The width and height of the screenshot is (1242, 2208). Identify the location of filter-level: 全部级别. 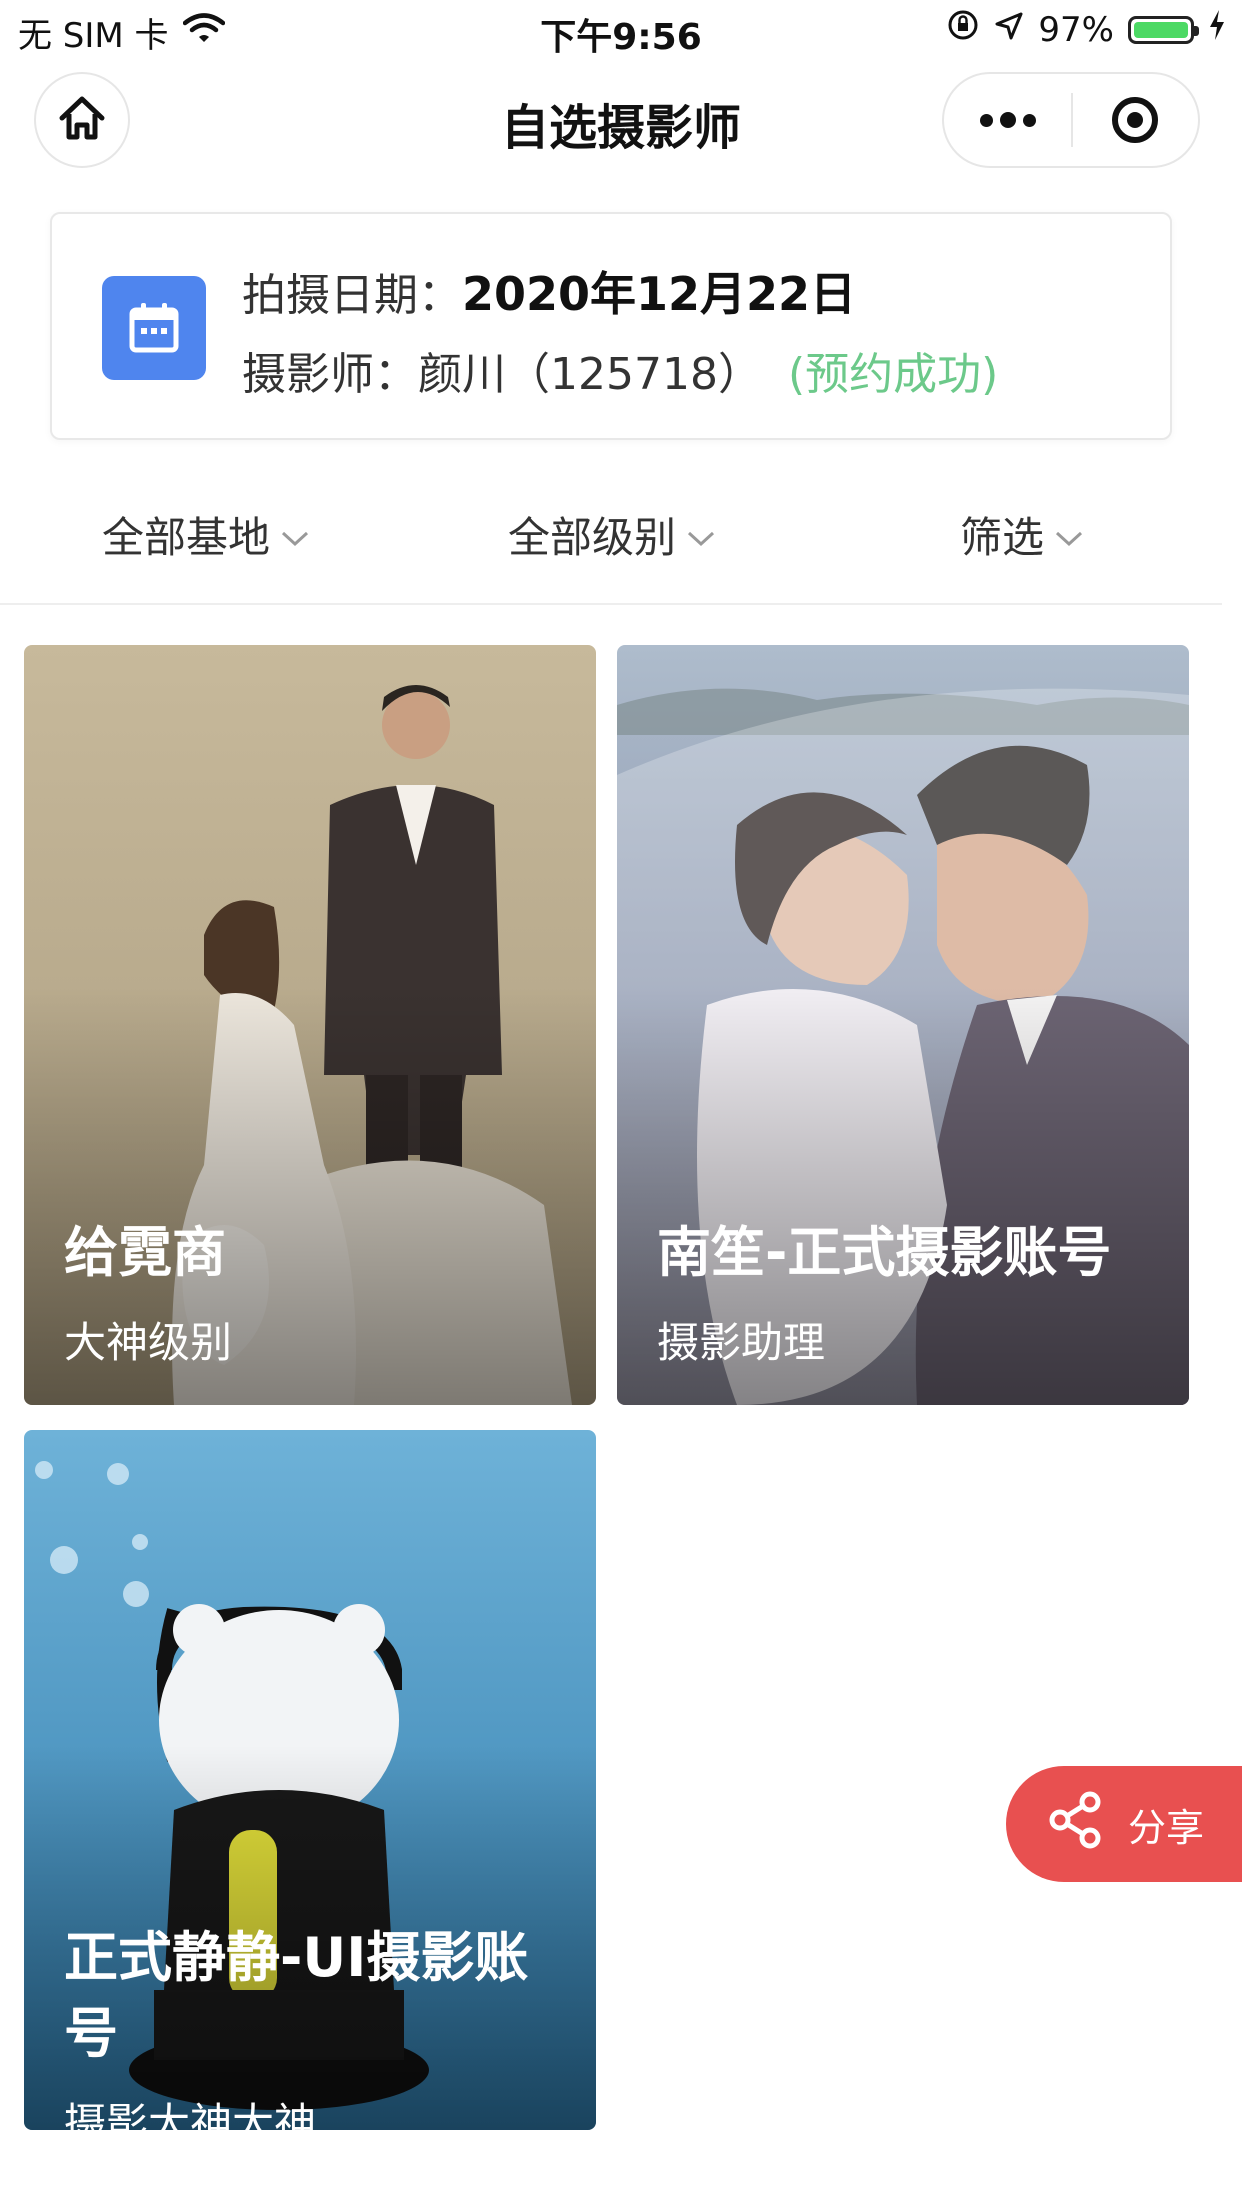
(612, 534).